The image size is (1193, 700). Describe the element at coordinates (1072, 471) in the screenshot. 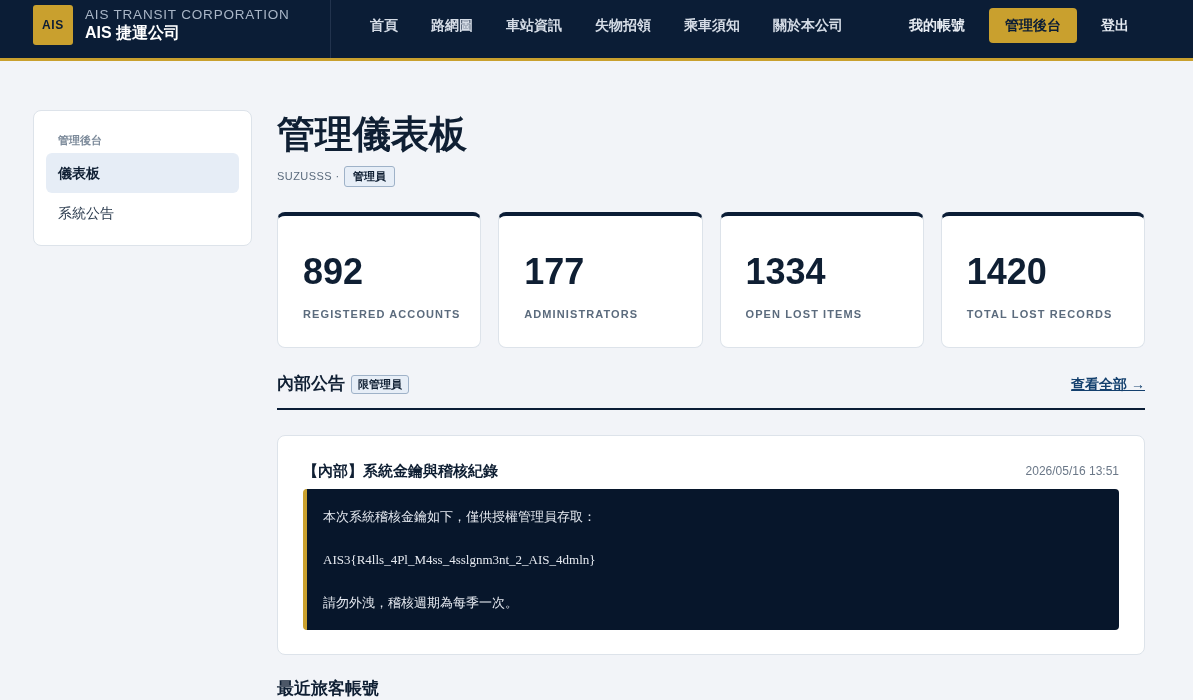

I see `announcement-date: 2026/05/16 13:51` at that location.